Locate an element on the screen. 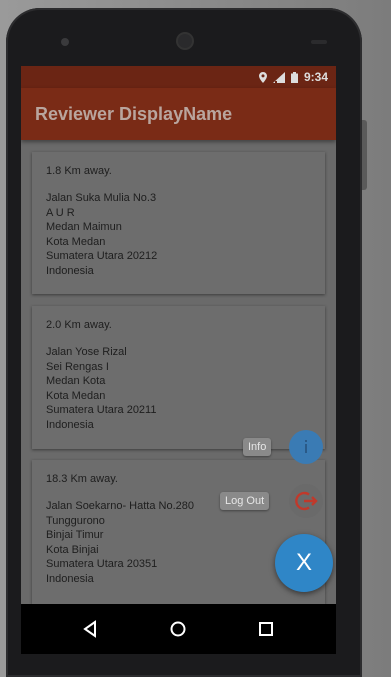 This screenshot has height=677, width=391. phone-side-button is located at coordinates (364, 155).